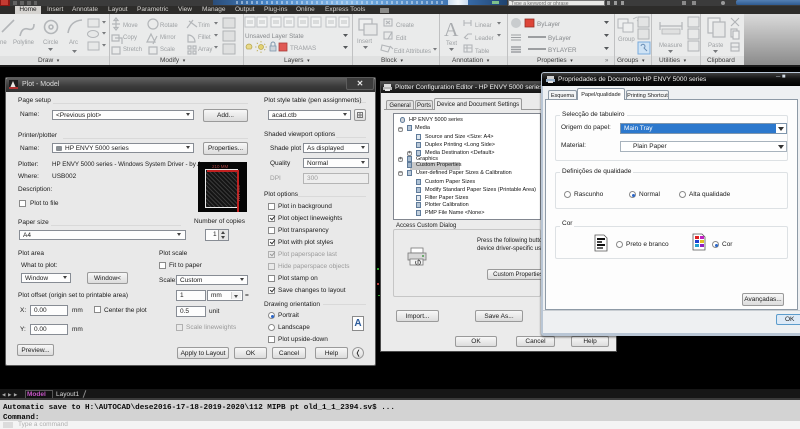  I want to click on svg-text: Table, so click(482, 52).